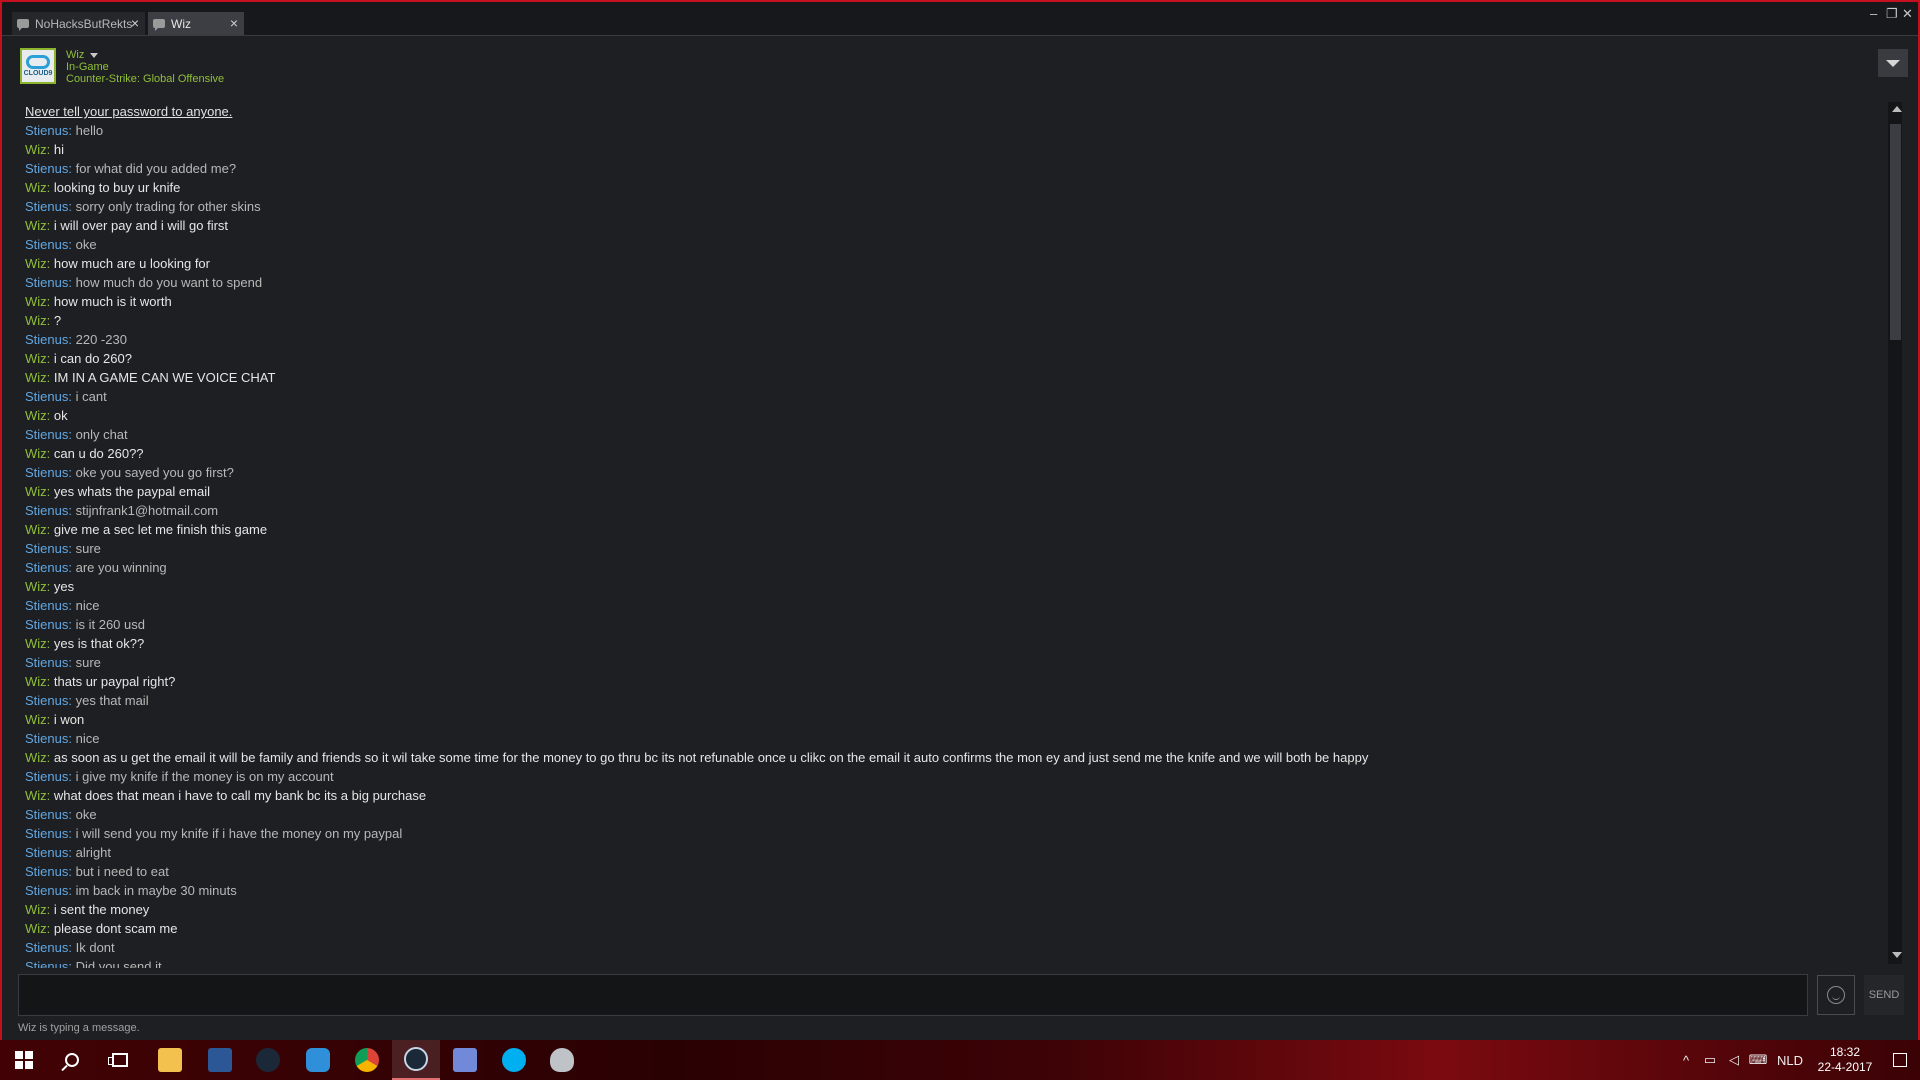  I want to click on chat-message: Stienus: nice, so click(62, 605).